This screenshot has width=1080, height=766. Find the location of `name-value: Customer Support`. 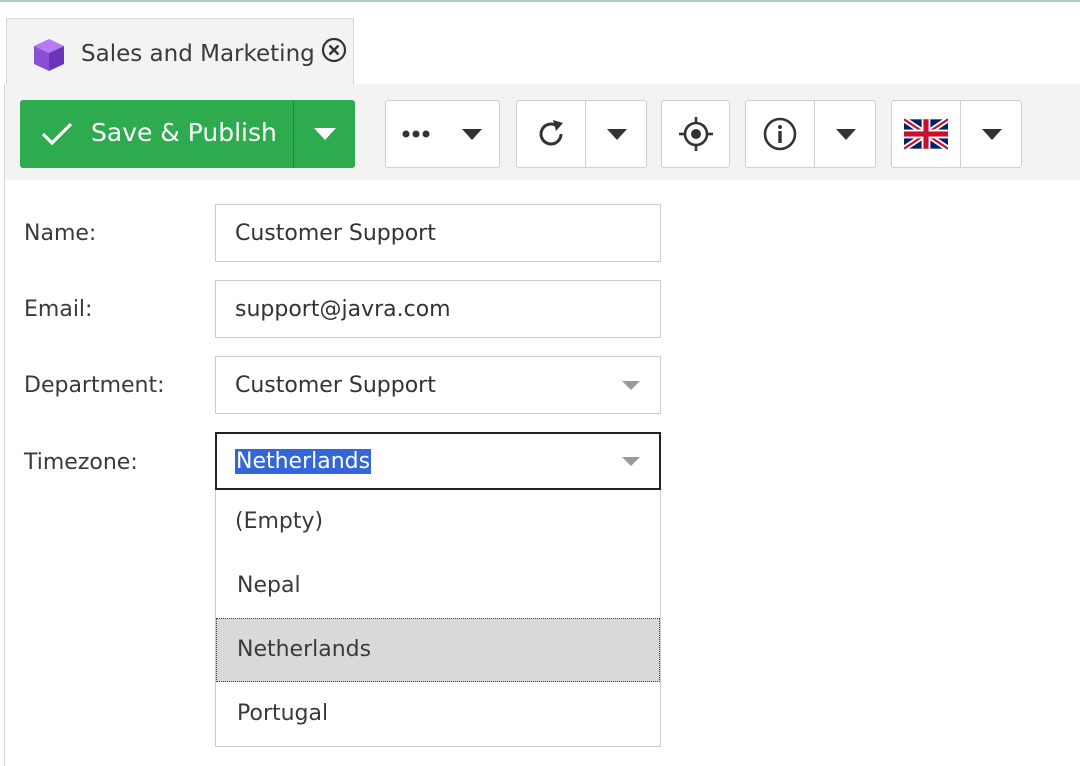

name-value: Customer Support is located at coordinates (335, 233).